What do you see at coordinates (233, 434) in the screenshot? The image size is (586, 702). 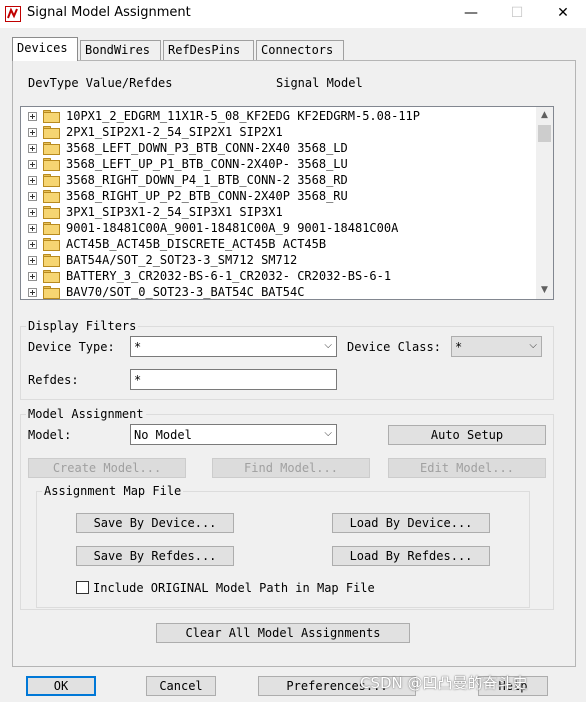 I see `model-combo: No Model ⌵` at bounding box center [233, 434].